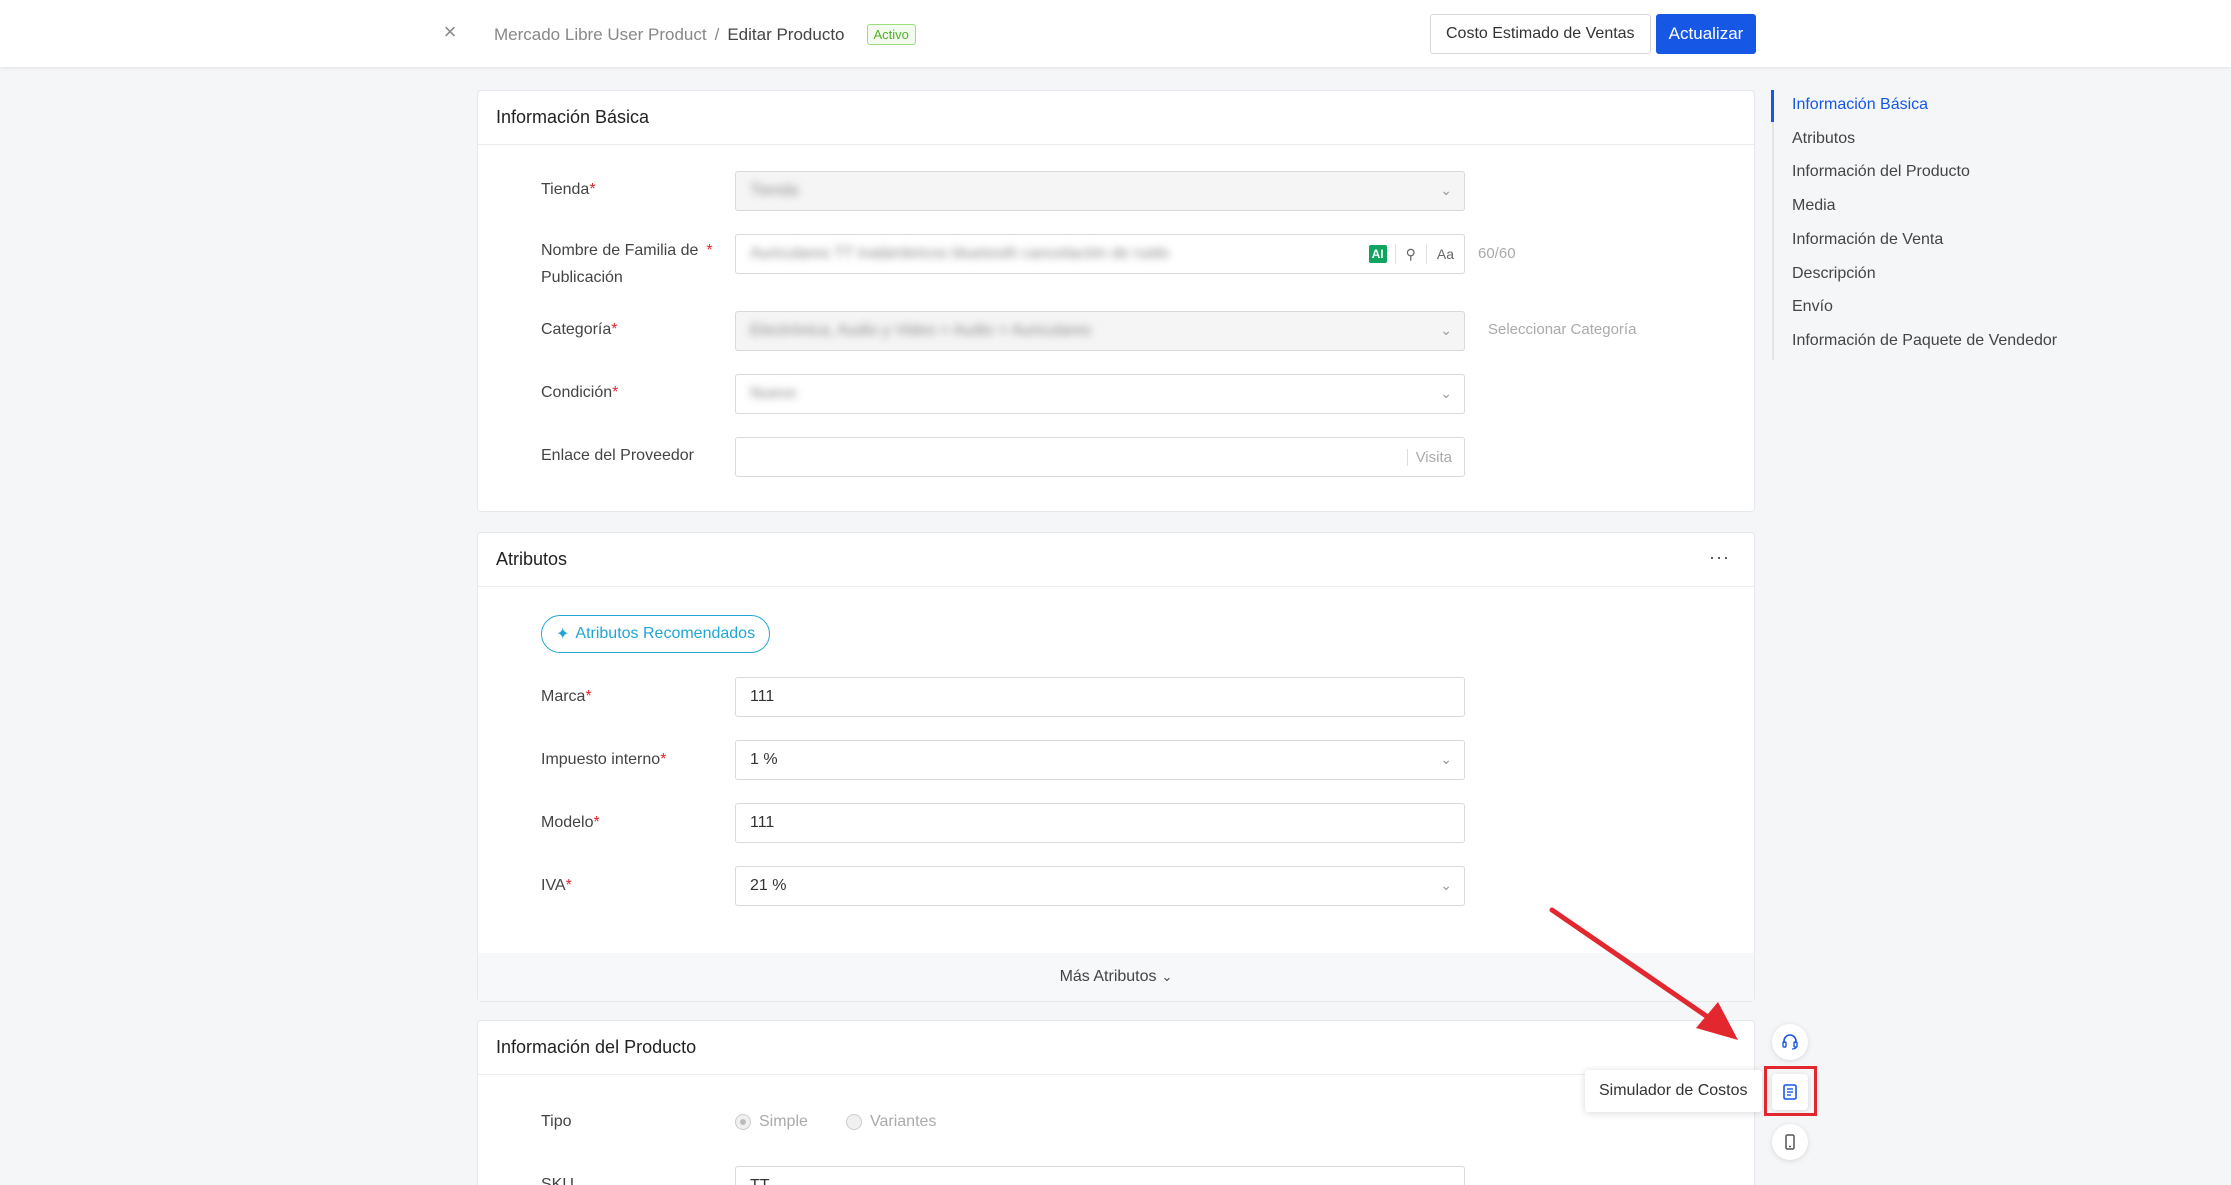  I want to click on store-label: Tienda*, so click(568, 189).